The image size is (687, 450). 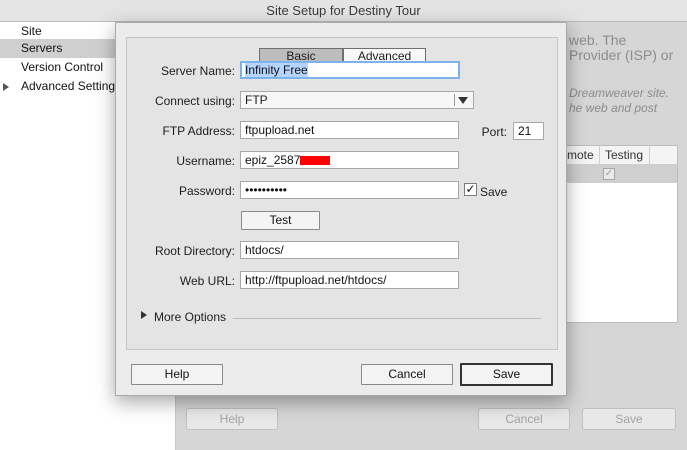 I want to click on background-save-button: Save, so click(x=629, y=419).